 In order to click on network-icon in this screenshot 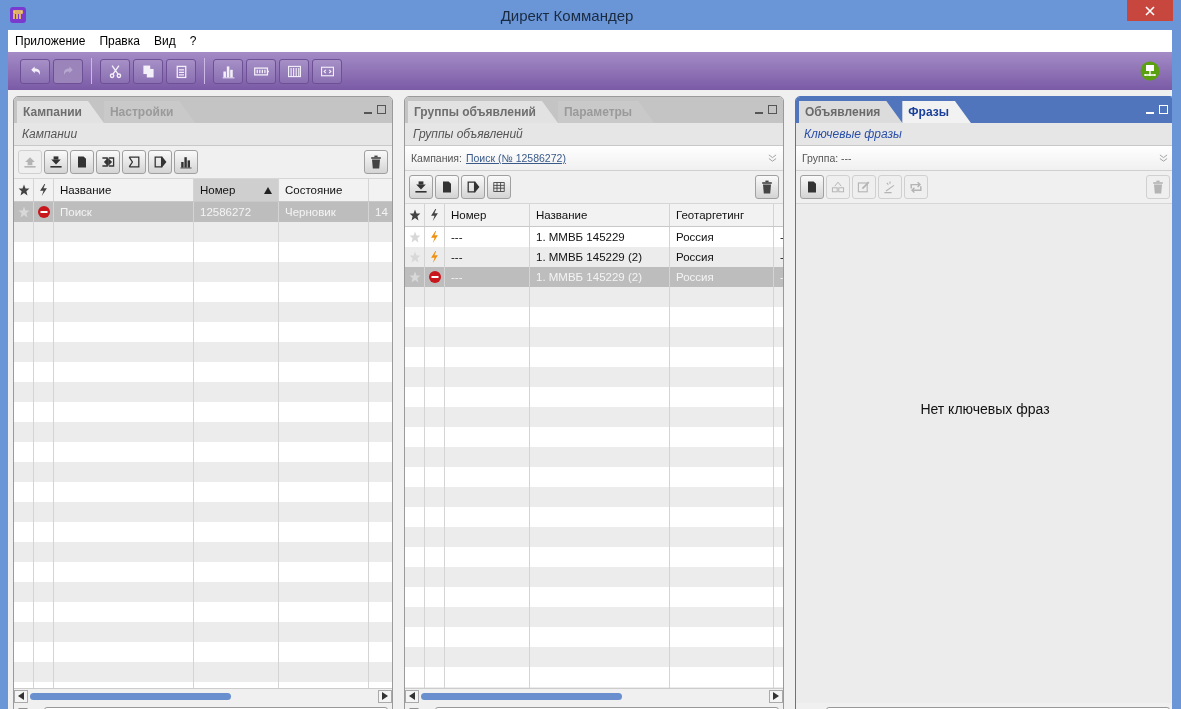, I will do `click(1150, 71)`.